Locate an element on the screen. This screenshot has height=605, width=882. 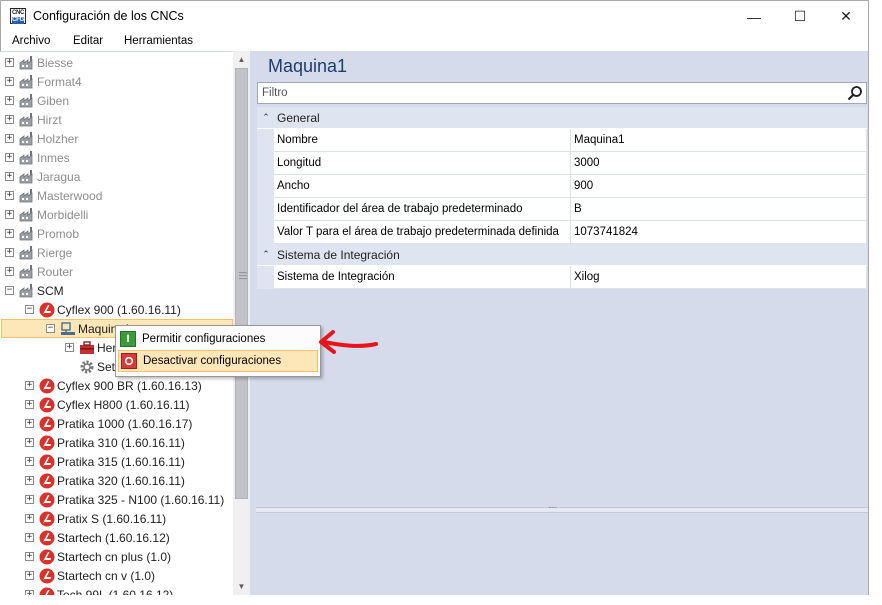
menu-archivo: Archivo is located at coordinates (31, 41).